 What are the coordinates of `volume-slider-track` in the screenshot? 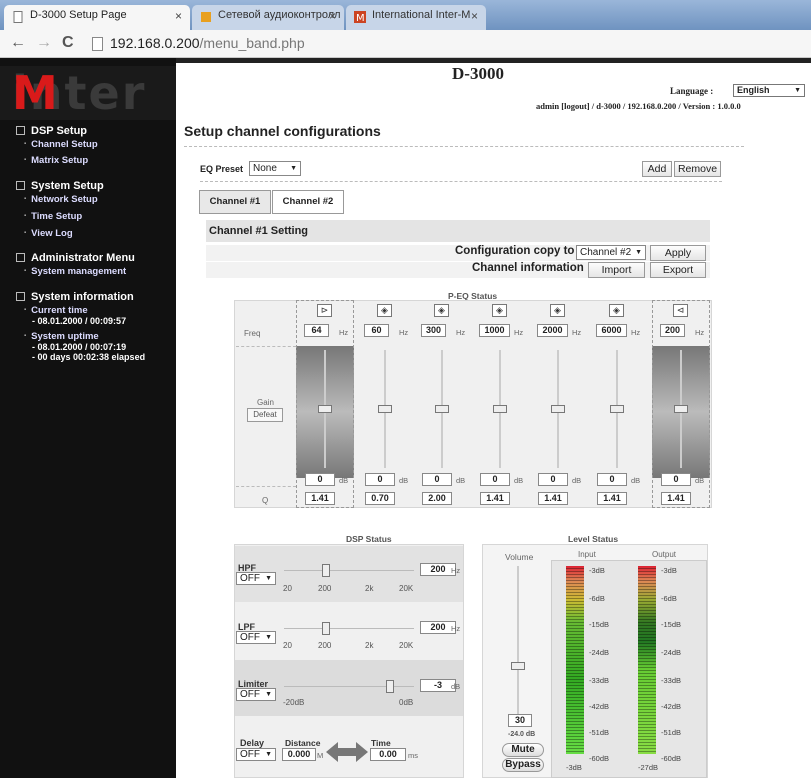 It's located at (518, 641).